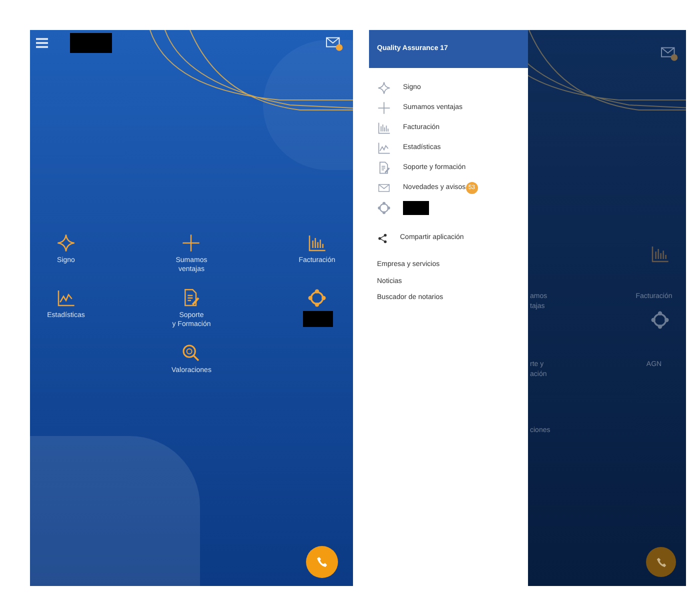  I want to click on document-pen-icon, so click(384, 168).